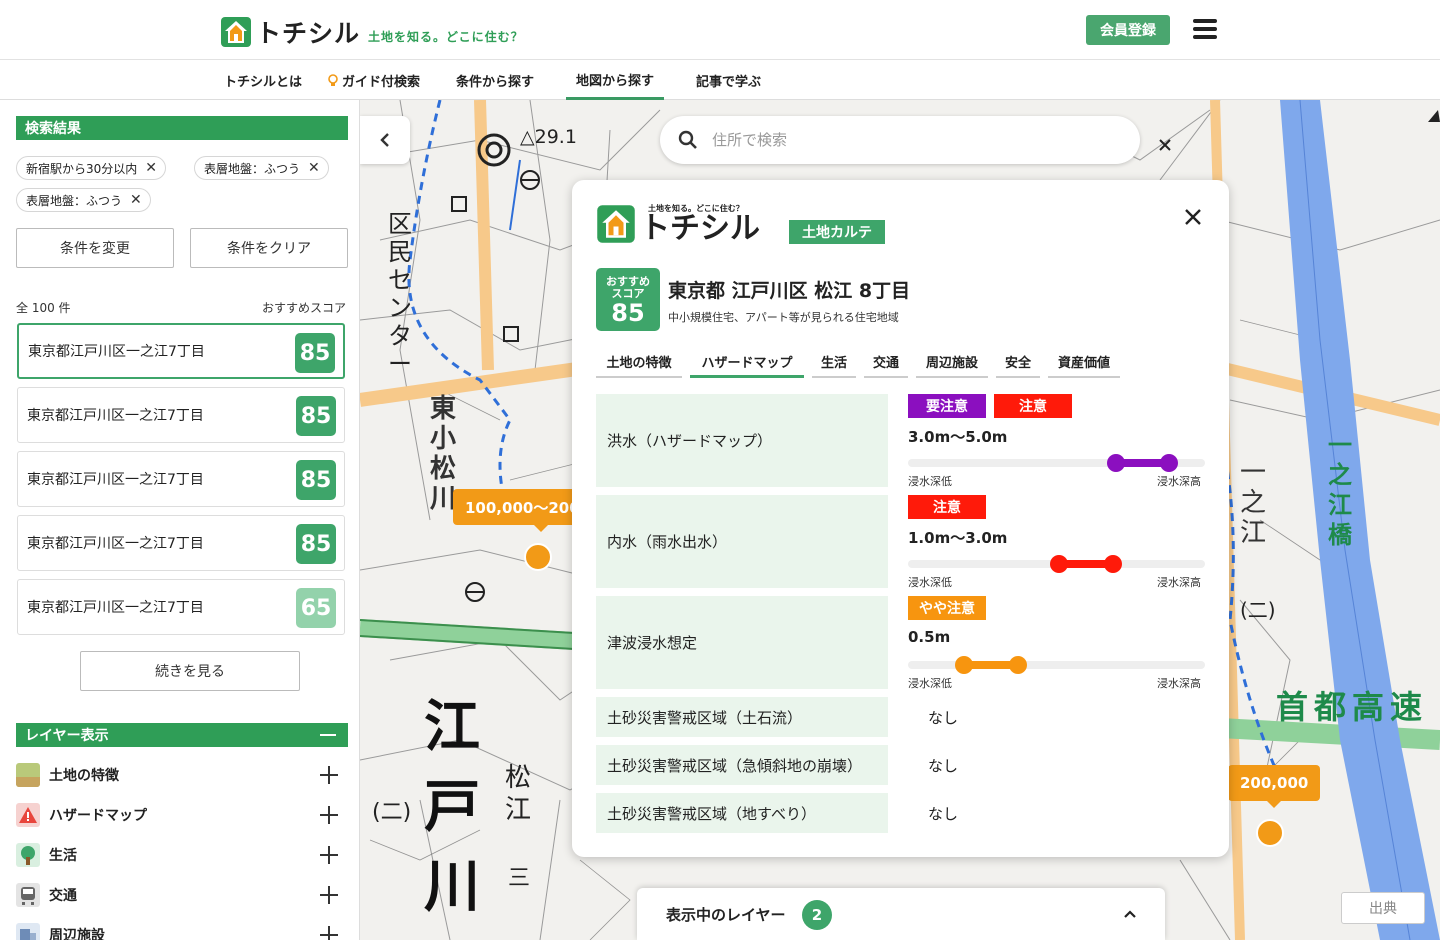 Image resolution: width=1440 pixels, height=940 pixels. I want to click on hazard-name-cell: 土砂災害警戒区域（土石流）, so click(742, 717).